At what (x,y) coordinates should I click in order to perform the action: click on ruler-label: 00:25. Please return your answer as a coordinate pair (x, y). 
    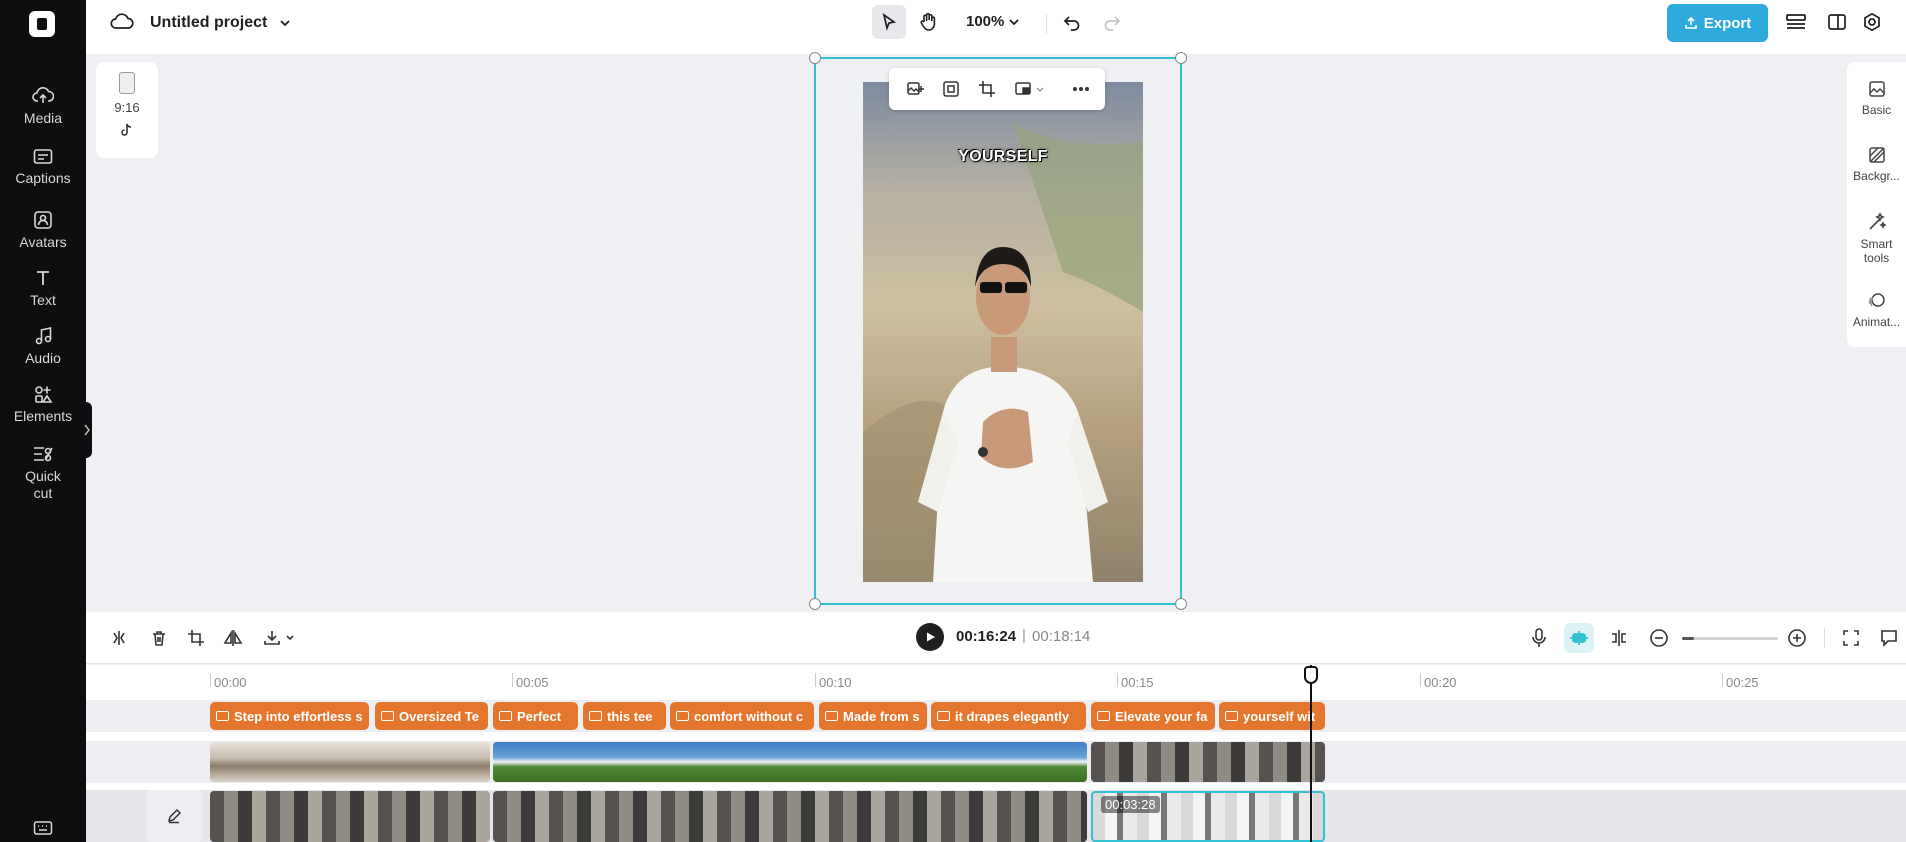
    Looking at the image, I should click on (1742, 682).